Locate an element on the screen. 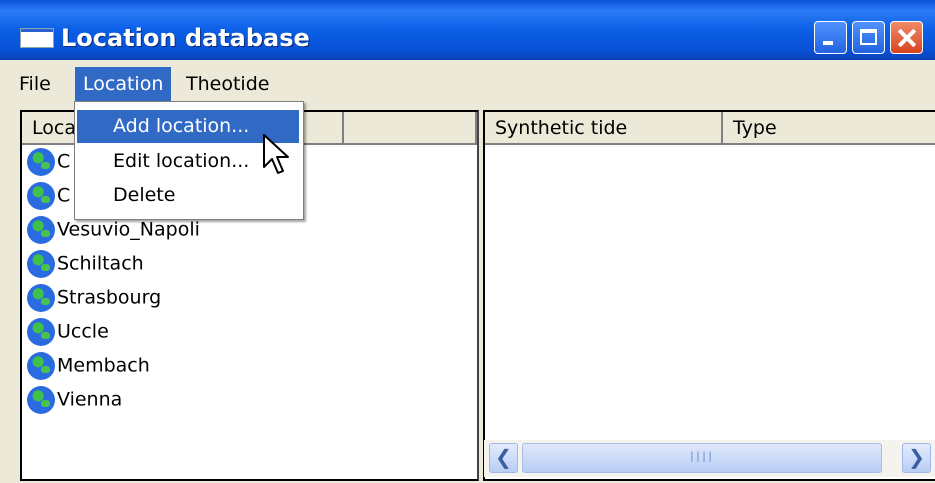  scroll-right-button: ❯ is located at coordinates (916, 458).